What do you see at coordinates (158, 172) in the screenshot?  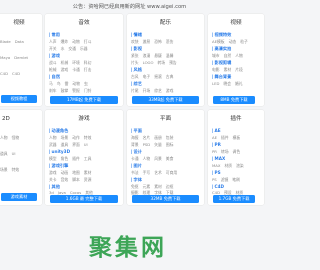 I see `chip: 艺术` at bounding box center [158, 172].